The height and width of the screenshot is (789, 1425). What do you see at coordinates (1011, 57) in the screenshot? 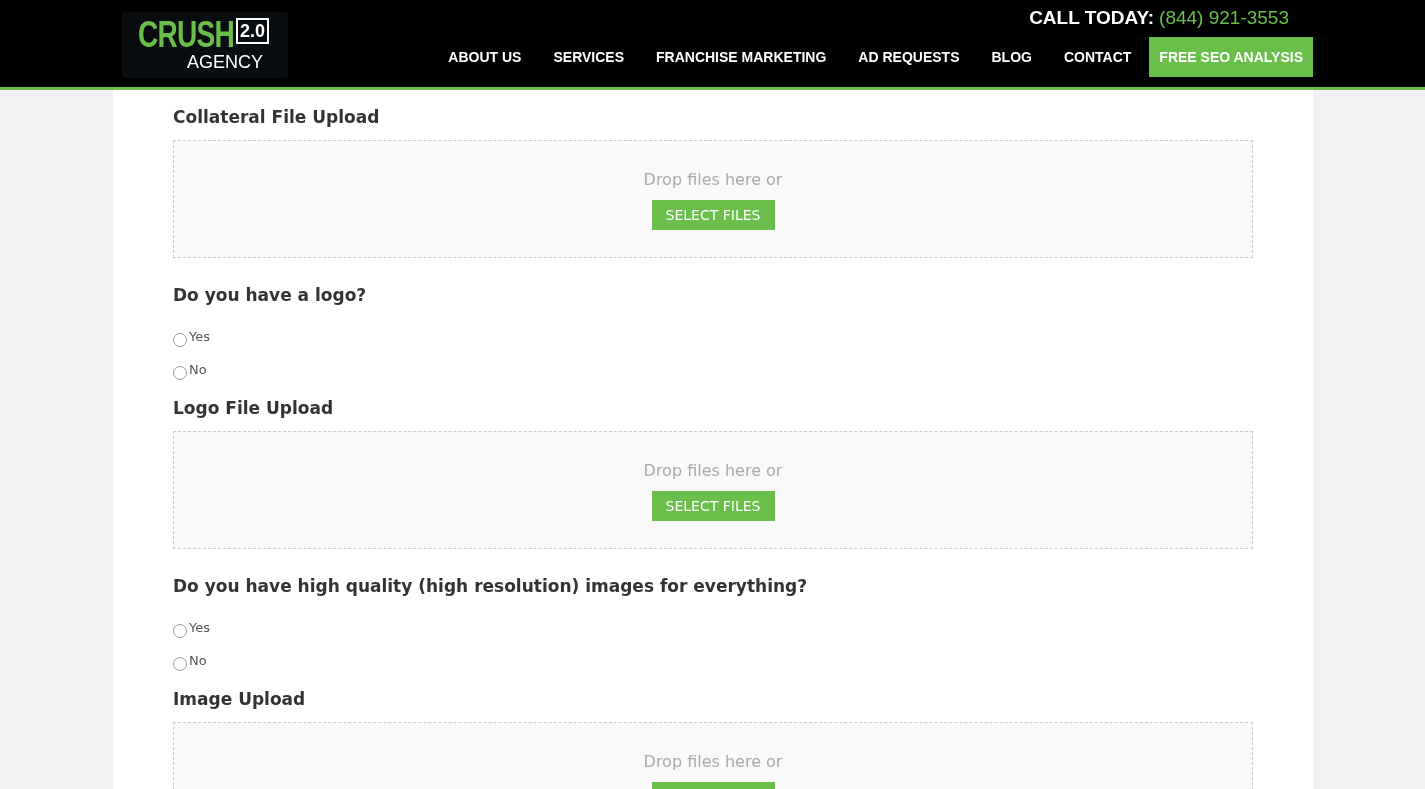
I see `nav-link: BLOG` at bounding box center [1011, 57].